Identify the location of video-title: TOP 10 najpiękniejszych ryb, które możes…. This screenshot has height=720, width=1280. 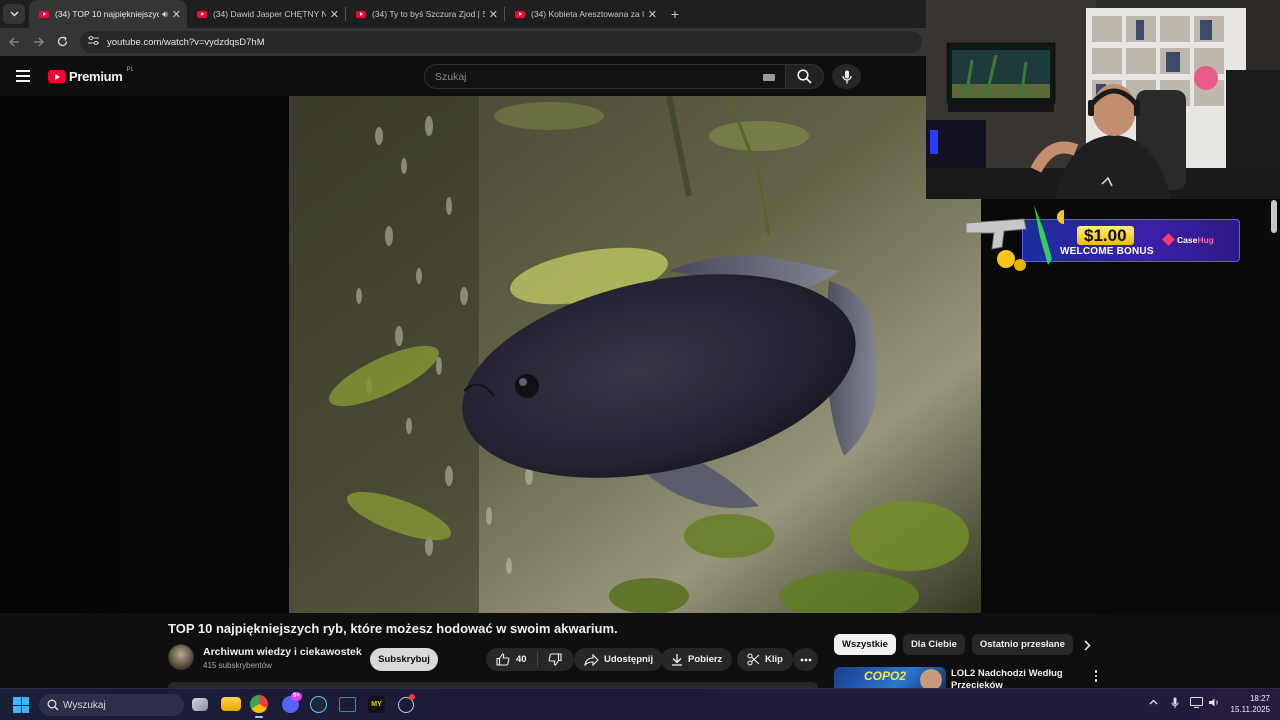
(393, 628).